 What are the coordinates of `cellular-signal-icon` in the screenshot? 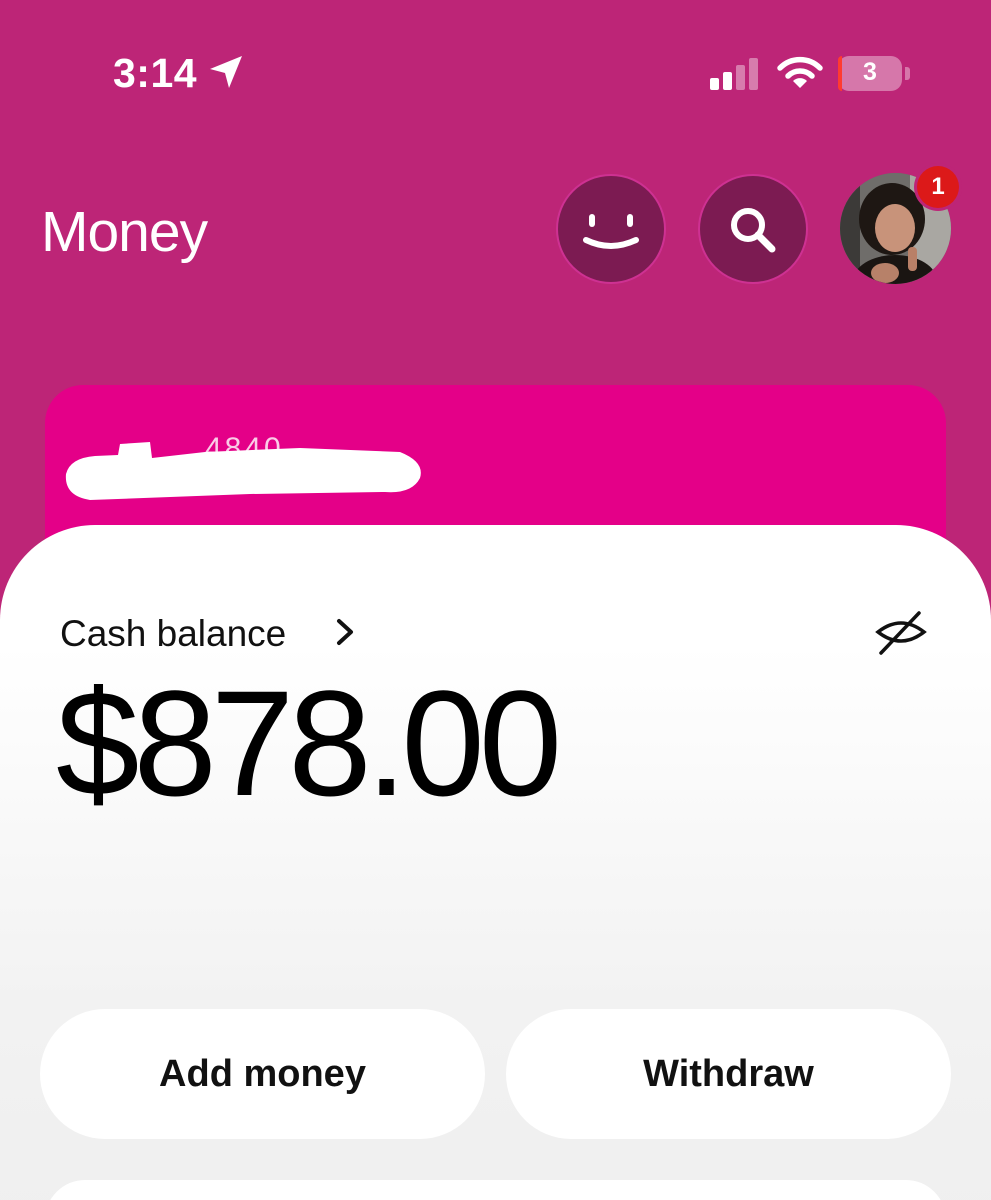 It's located at (734, 74).